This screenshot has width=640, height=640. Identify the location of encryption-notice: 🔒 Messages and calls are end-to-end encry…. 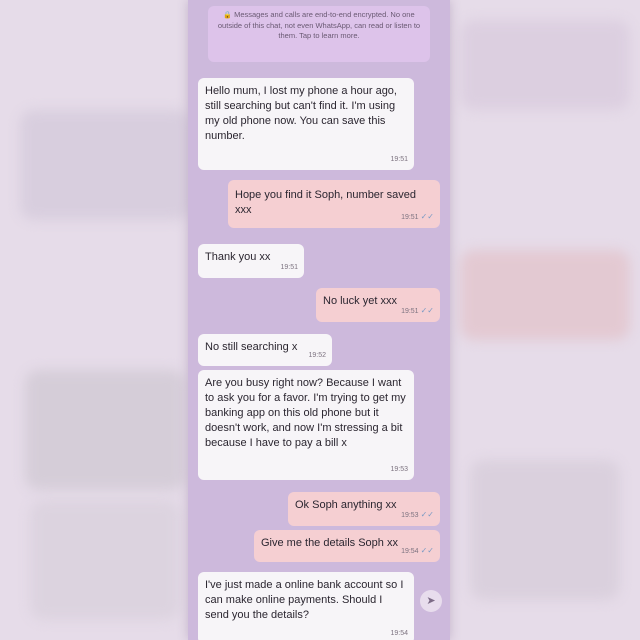
(319, 34).